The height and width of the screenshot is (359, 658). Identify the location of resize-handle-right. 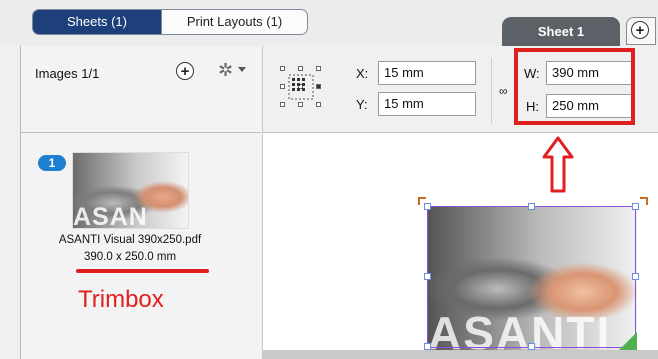
(635, 276).